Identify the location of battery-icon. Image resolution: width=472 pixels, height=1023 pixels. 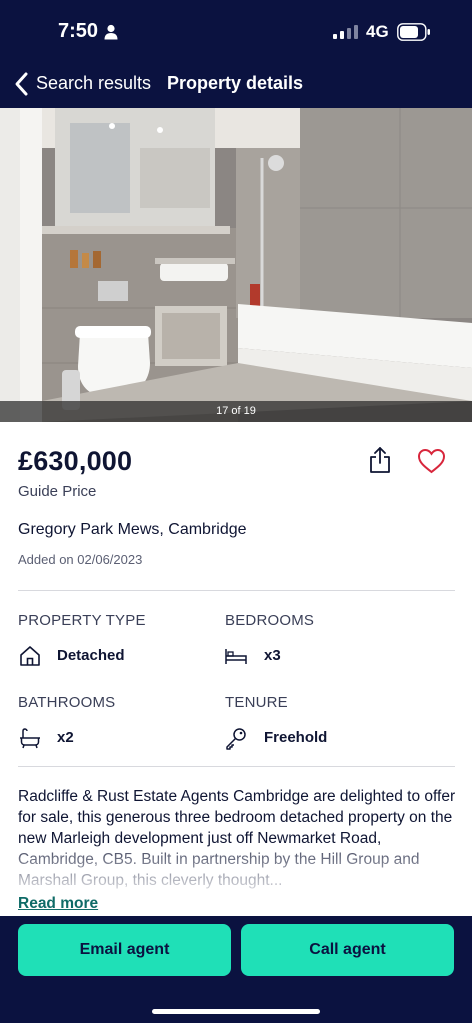
(413, 32).